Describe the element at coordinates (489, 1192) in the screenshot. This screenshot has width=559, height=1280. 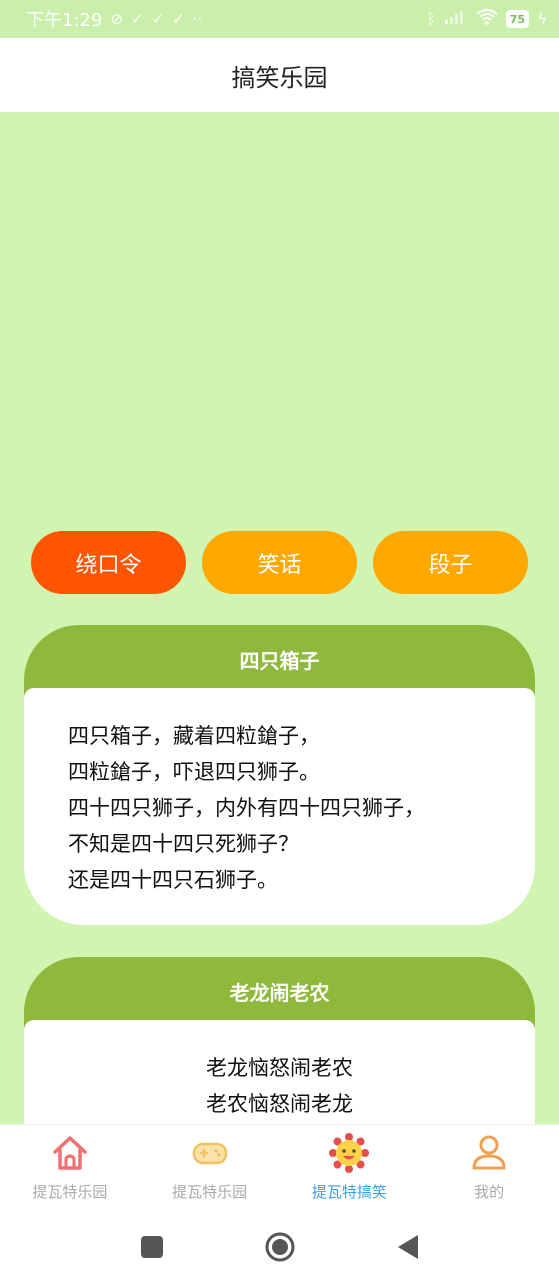
I see `nav-label: 我的` at that location.